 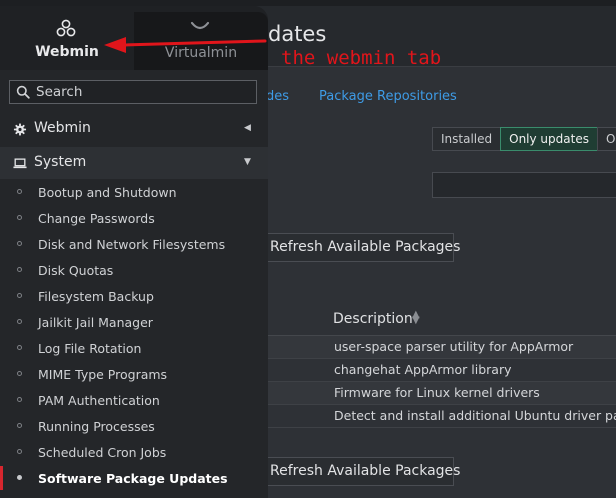 I want to click on sidebar-item-filesystem-backup: Filesystem Backup, so click(x=134, y=296).